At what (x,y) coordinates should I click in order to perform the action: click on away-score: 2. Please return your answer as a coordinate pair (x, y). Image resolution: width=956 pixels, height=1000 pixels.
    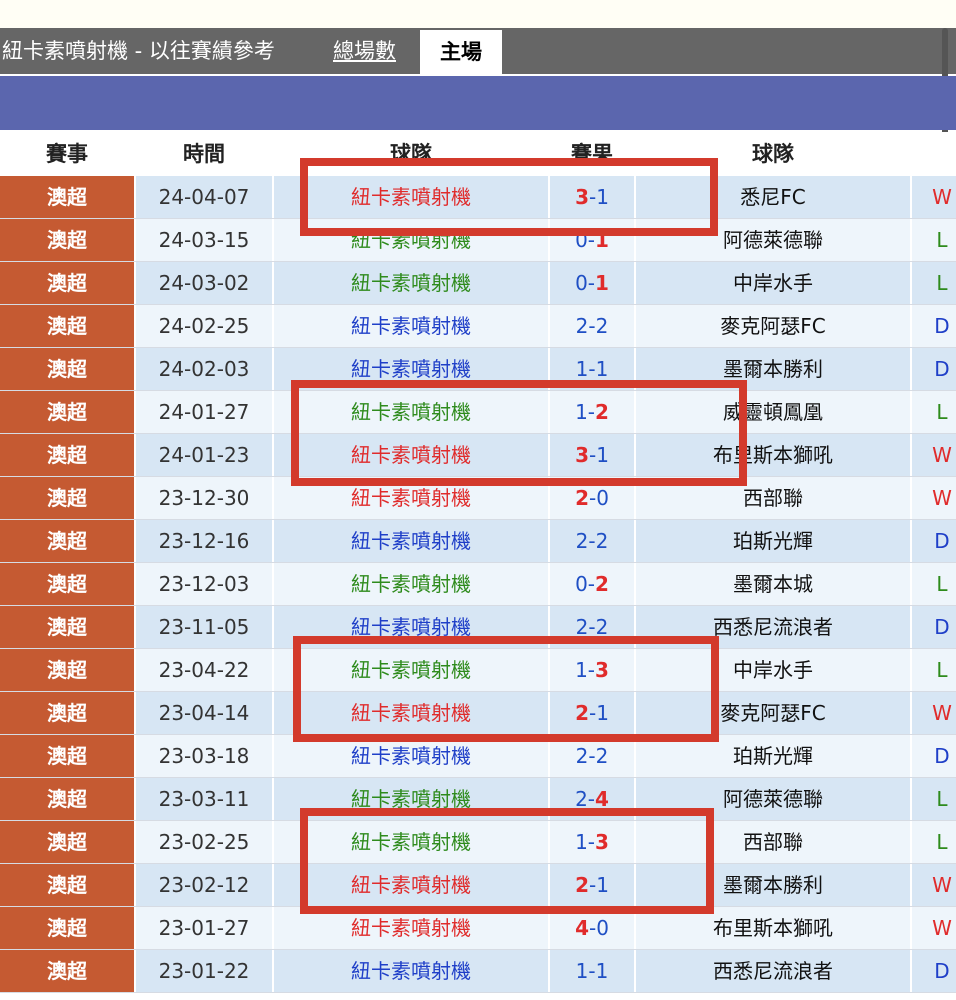
    Looking at the image, I should click on (602, 756).